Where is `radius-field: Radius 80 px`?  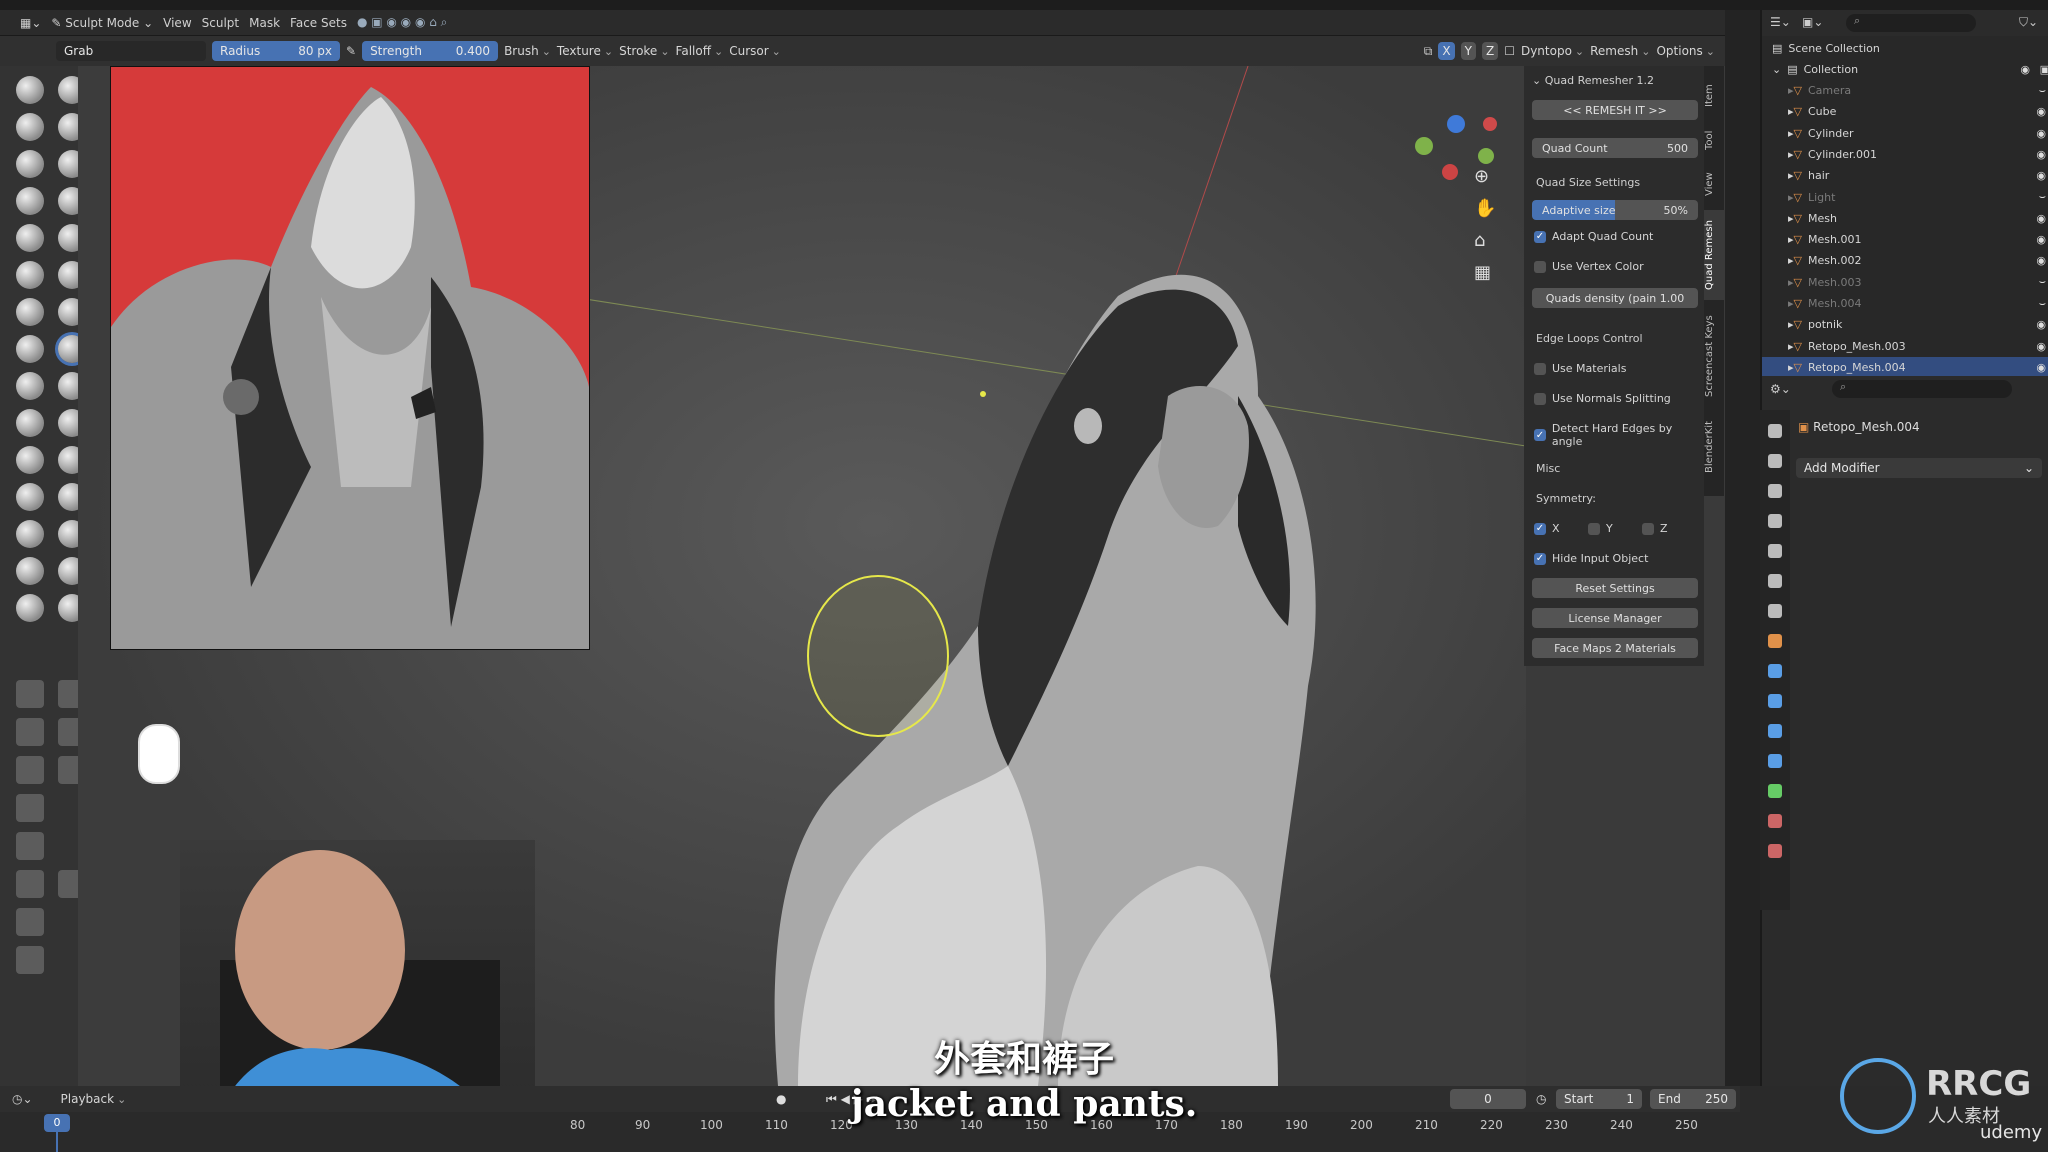 radius-field: Radius 80 px is located at coordinates (276, 51).